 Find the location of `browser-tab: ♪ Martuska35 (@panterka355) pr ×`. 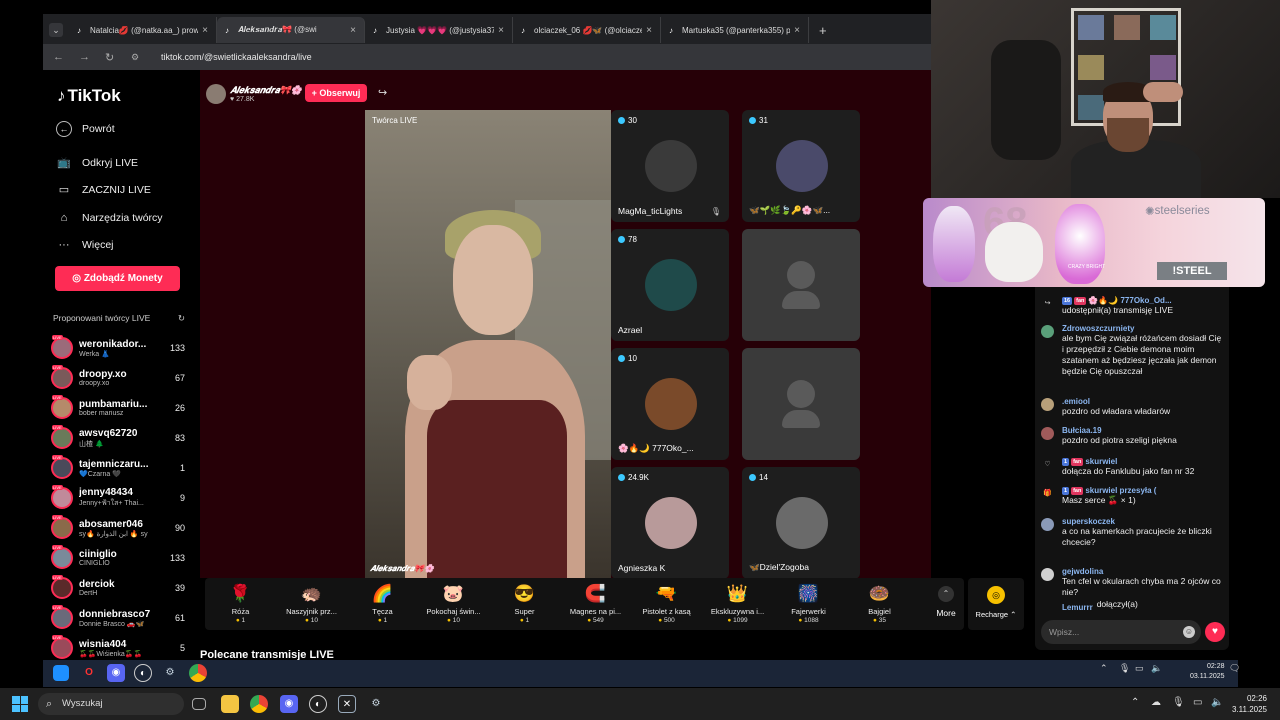

browser-tab: ♪ Martuska35 (@panterka355) pr × is located at coordinates (735, 30).